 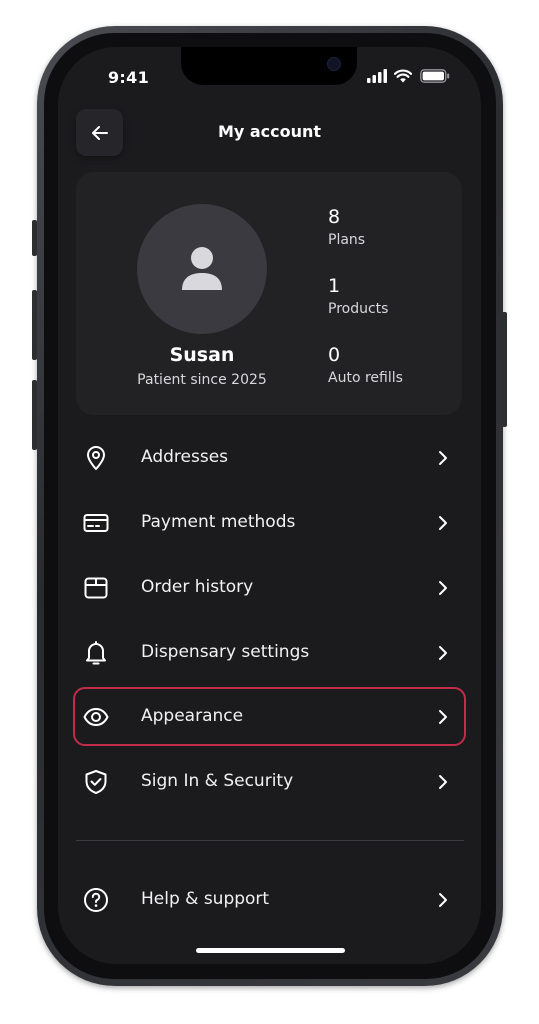 What do you see at coordinates (96, 523) in the screenshot?
I see `credit-card-icon` at bounding box center [96, 523].